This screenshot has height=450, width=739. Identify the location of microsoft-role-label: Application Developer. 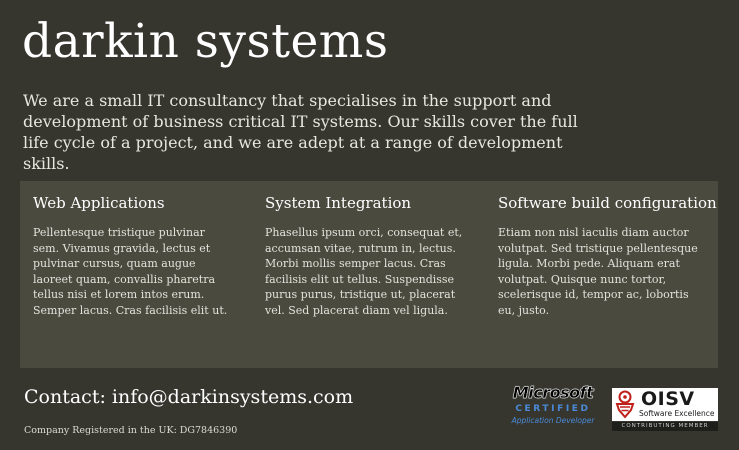
(553, 420).